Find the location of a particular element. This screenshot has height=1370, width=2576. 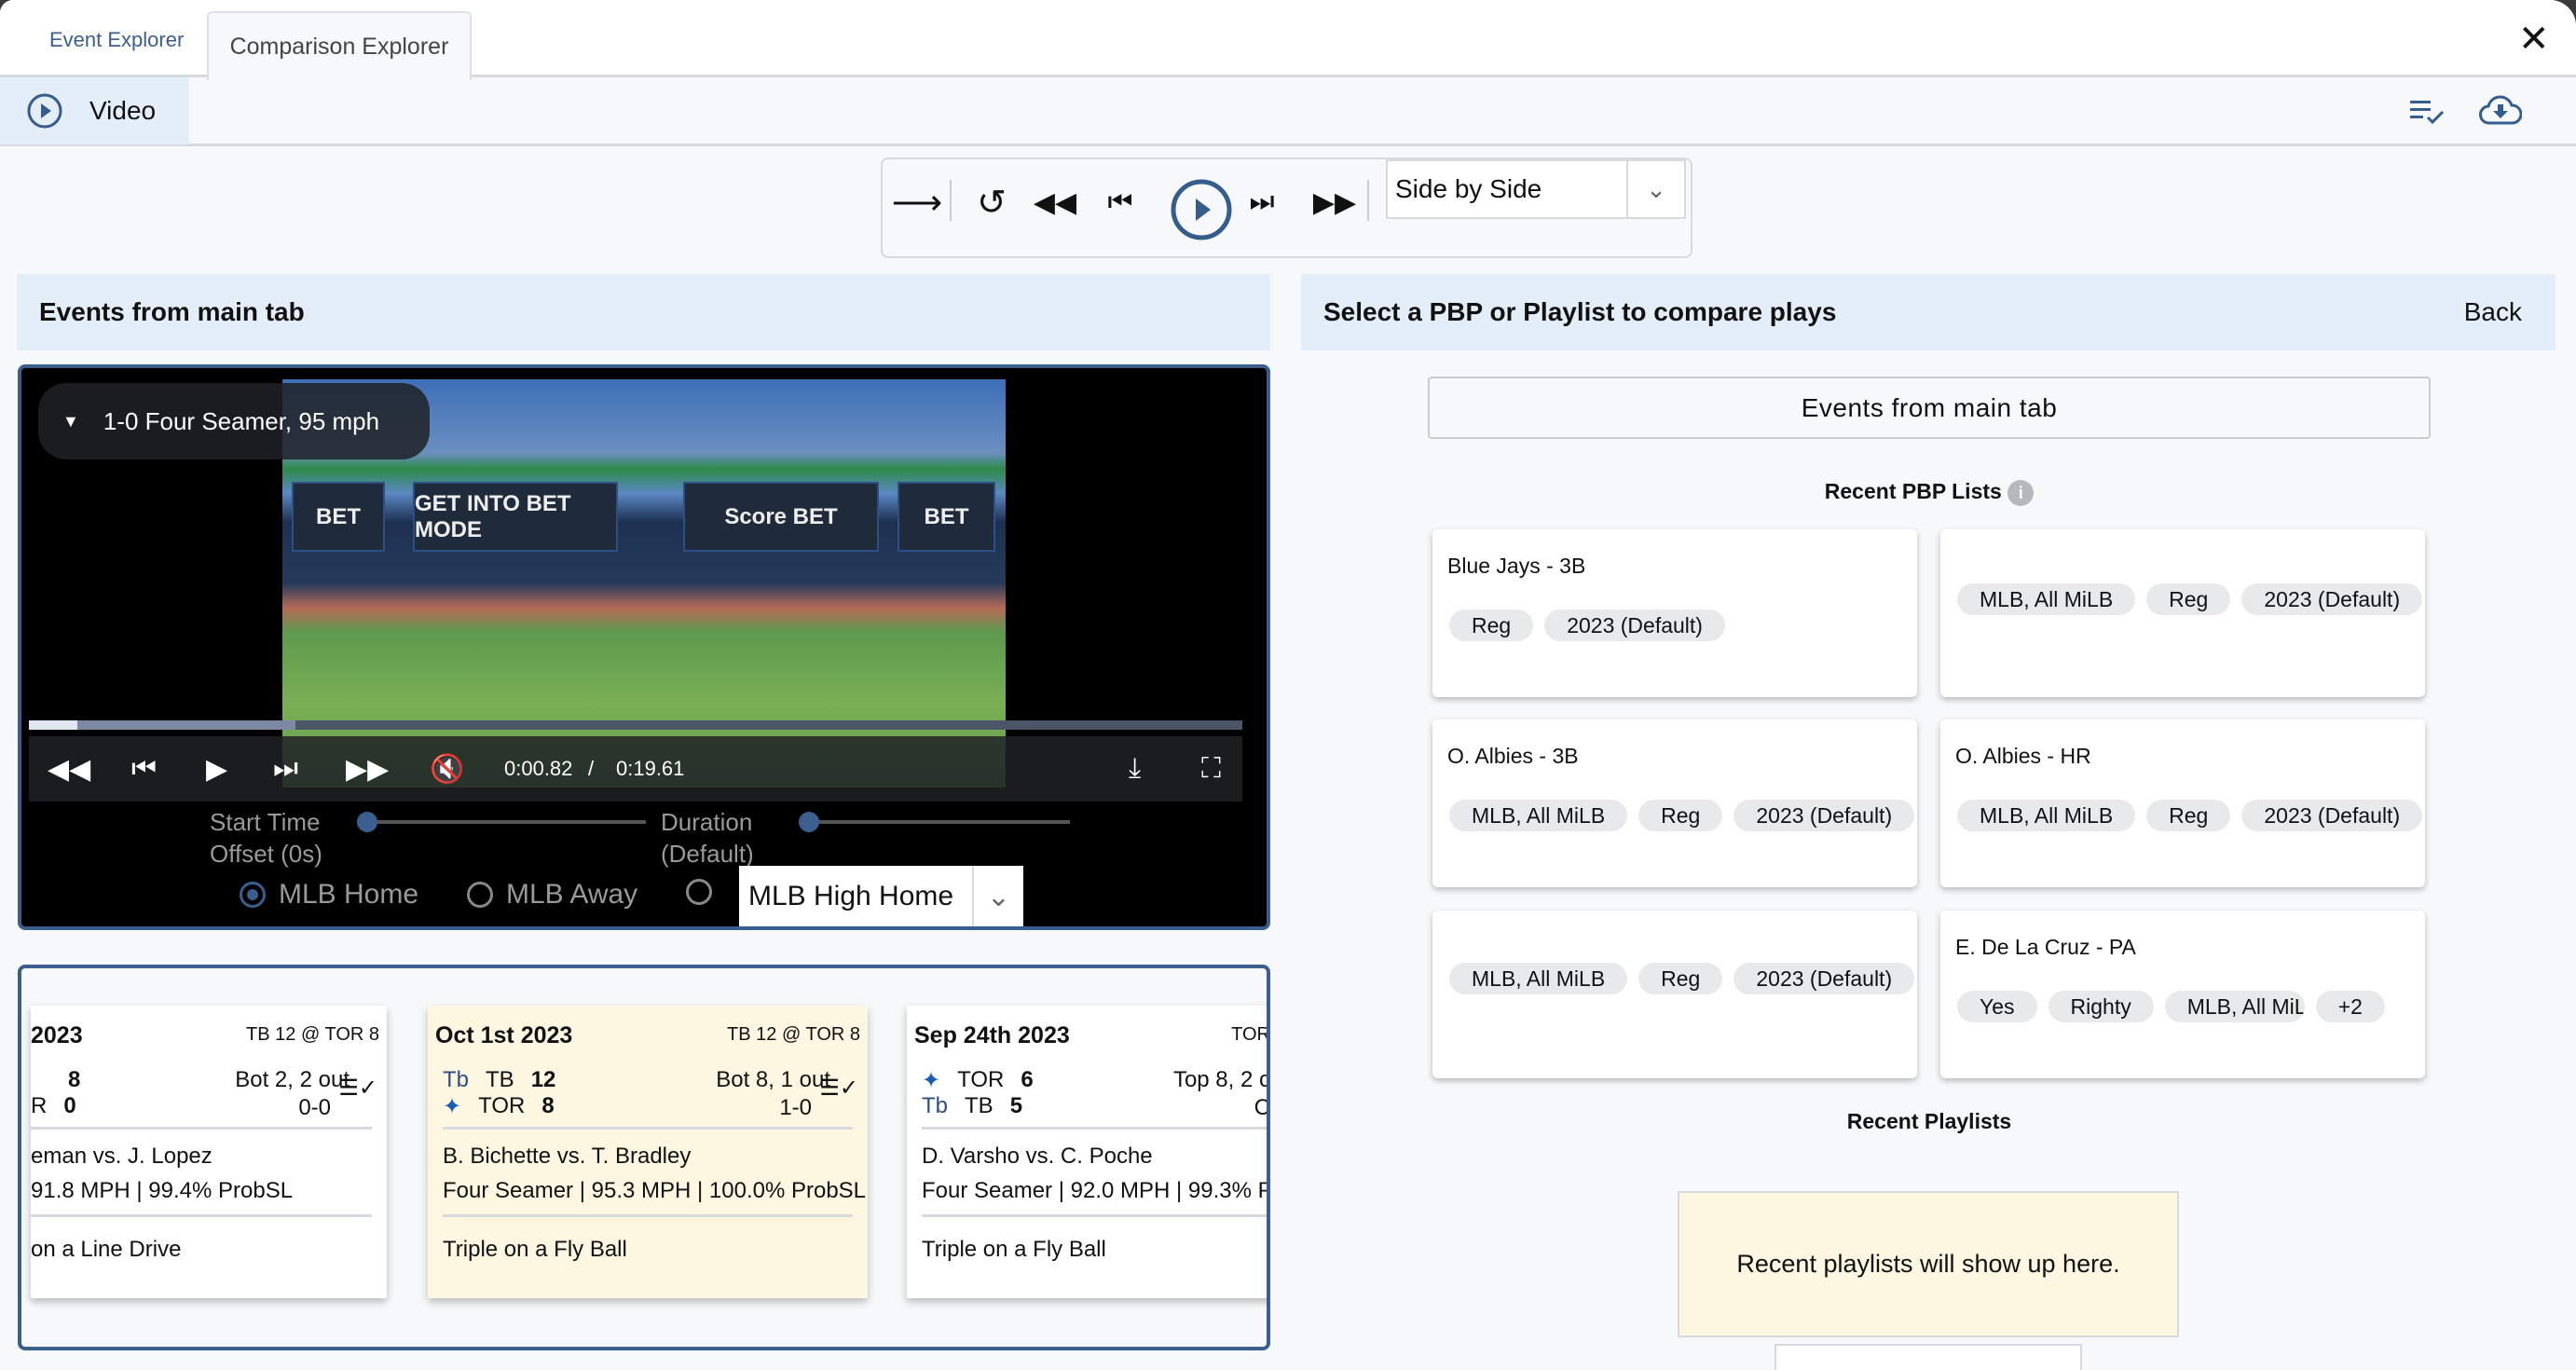

view-mode-value: Side by Side is located at coordinates (1468, 188).